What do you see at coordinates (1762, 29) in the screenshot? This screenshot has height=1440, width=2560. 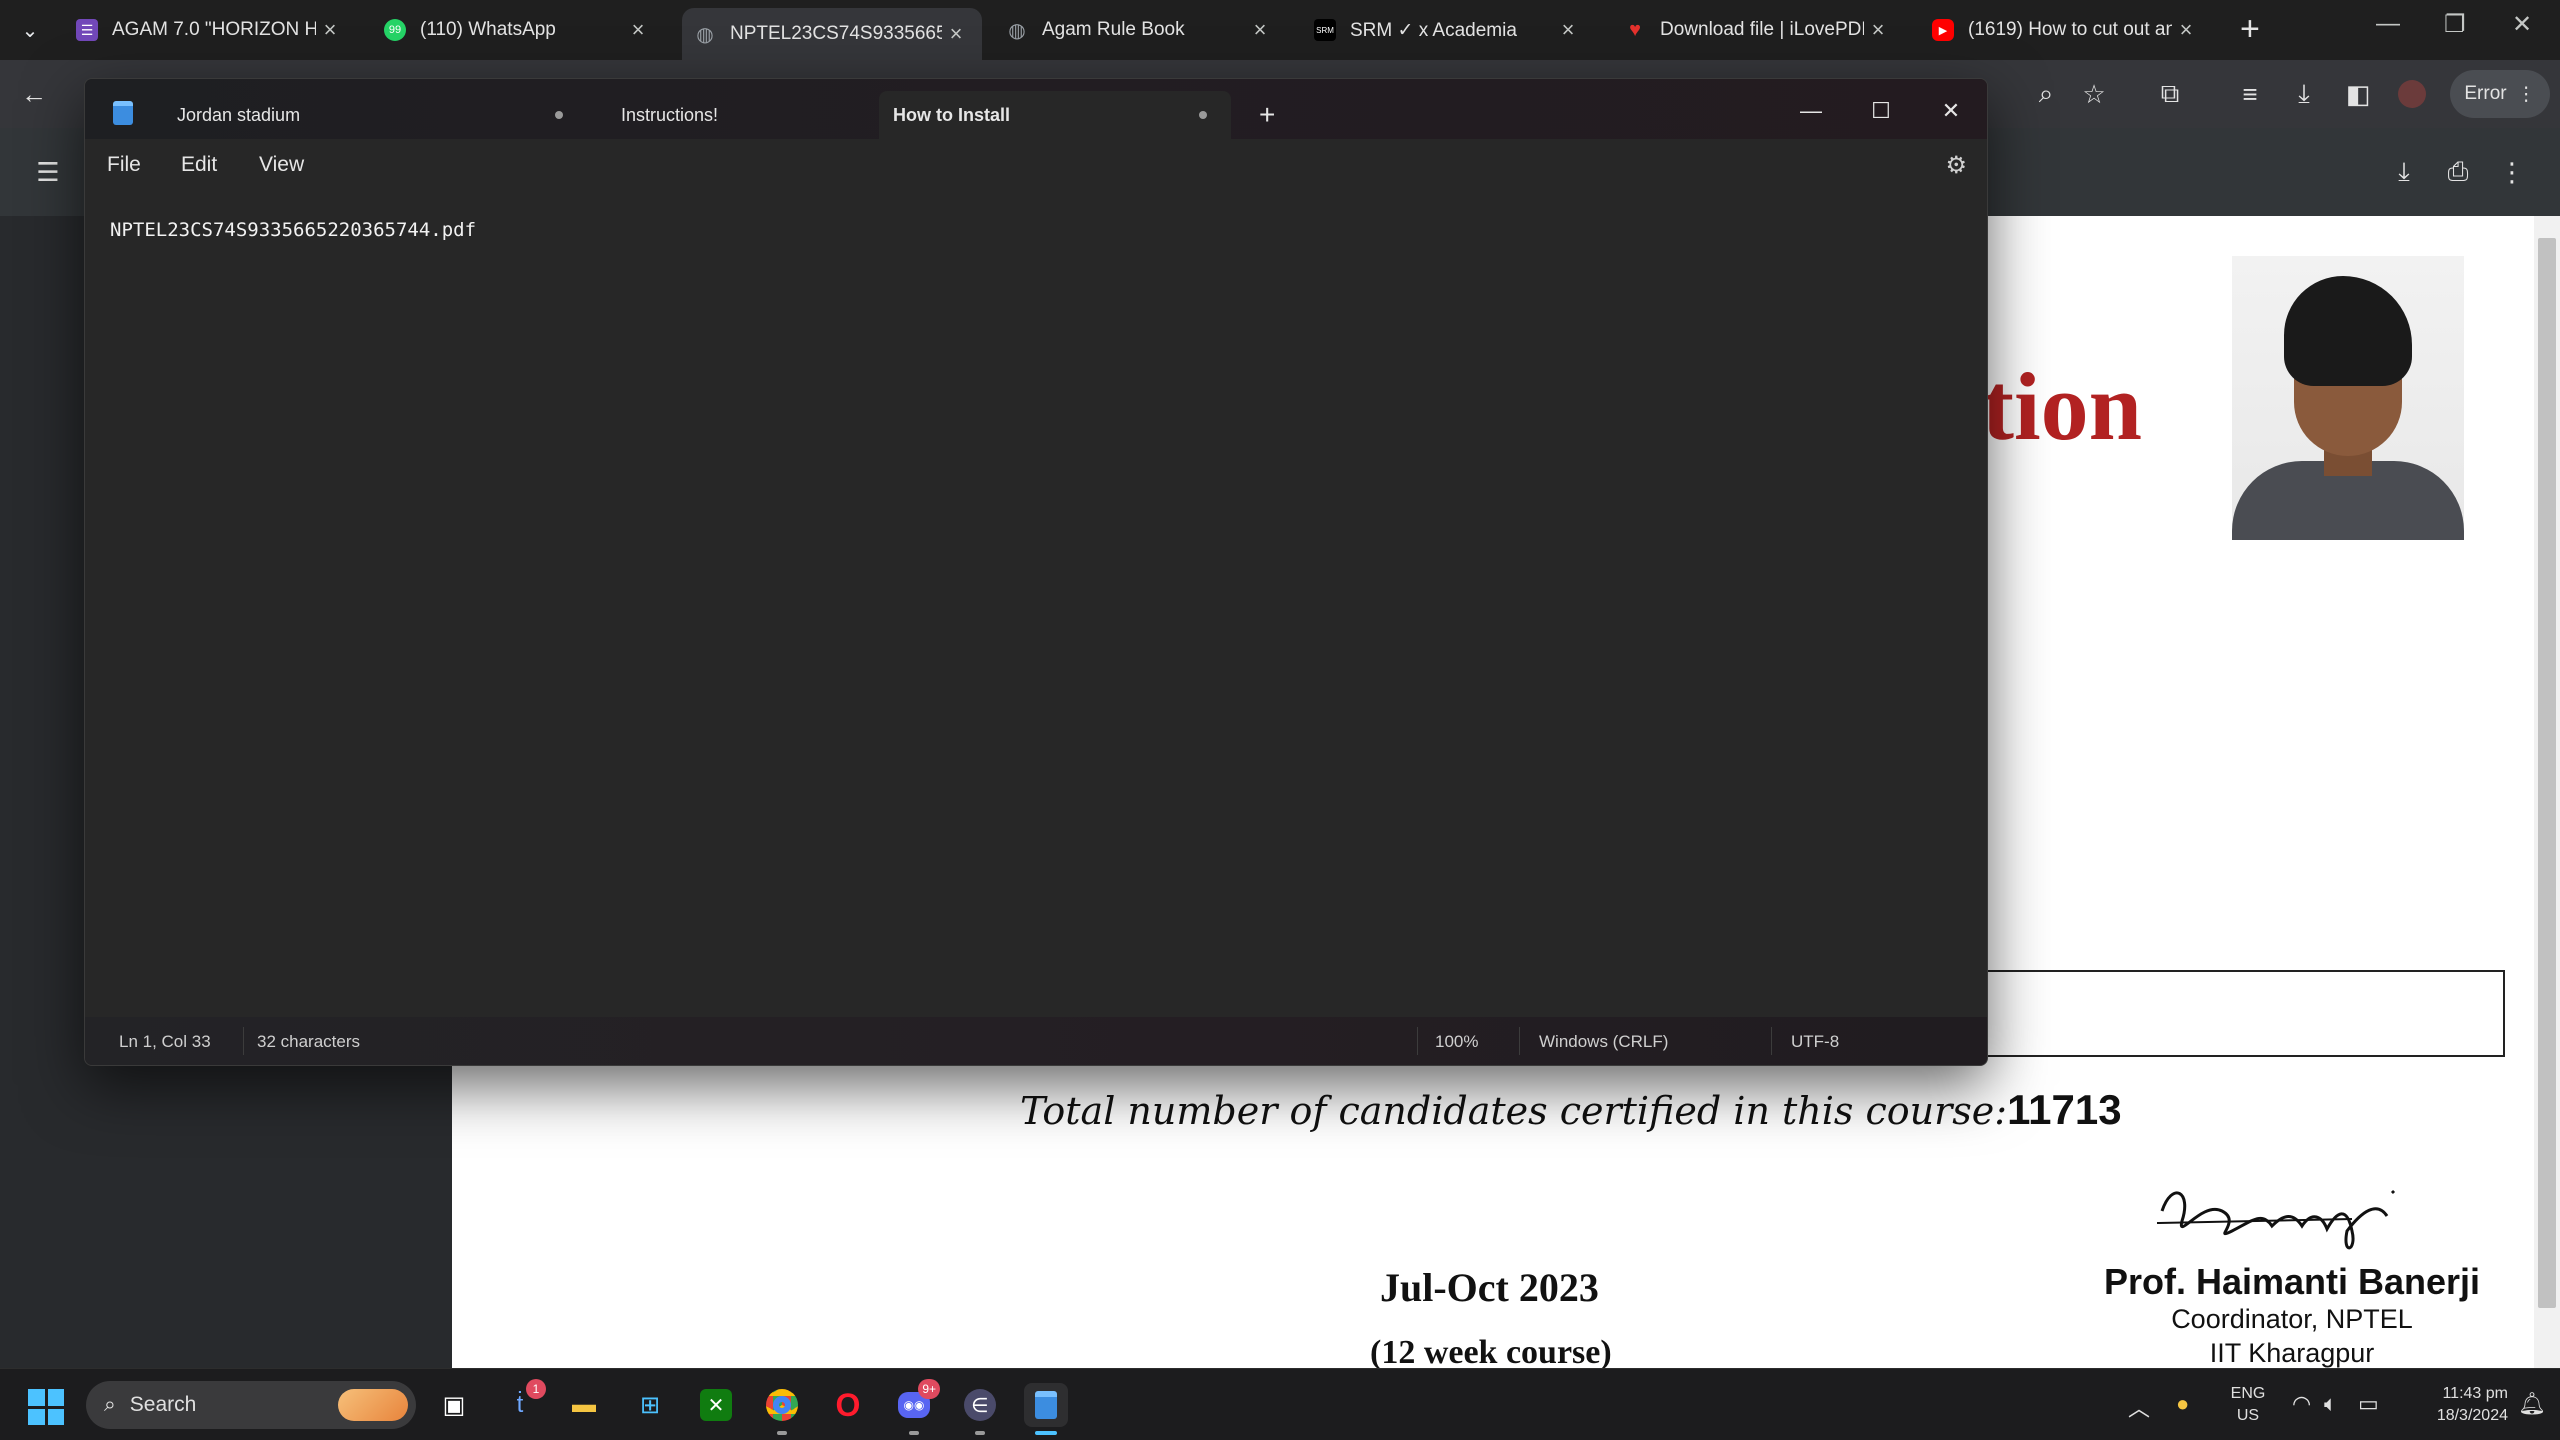 I see `browser-tab-title: Download file | iLovePDF` at bounding box center [1762, 29].